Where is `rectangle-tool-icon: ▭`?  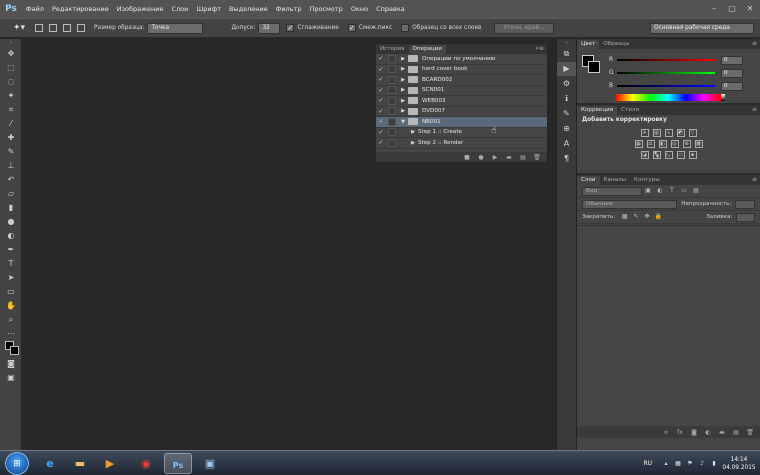 rectangle-tool-icon: ▭ is located at coordinates (11, 292).